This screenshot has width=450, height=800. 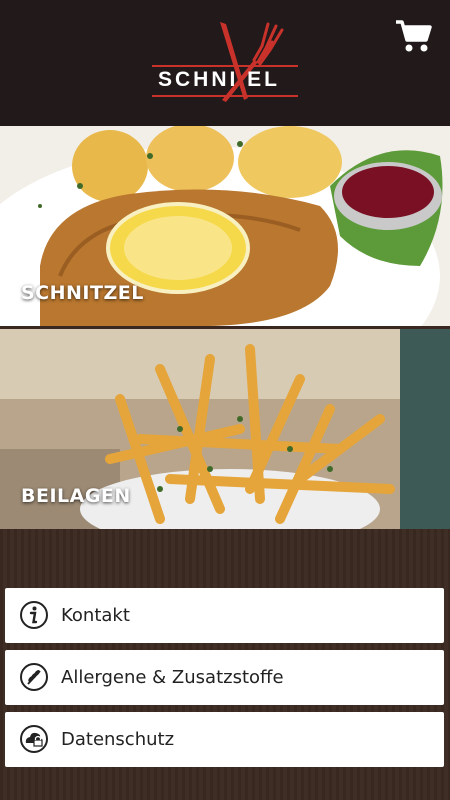 What do you see at coordinates (34, 739) in the screenshot?
I see `cloud-lock-icon` at bounding box center [34, 739].